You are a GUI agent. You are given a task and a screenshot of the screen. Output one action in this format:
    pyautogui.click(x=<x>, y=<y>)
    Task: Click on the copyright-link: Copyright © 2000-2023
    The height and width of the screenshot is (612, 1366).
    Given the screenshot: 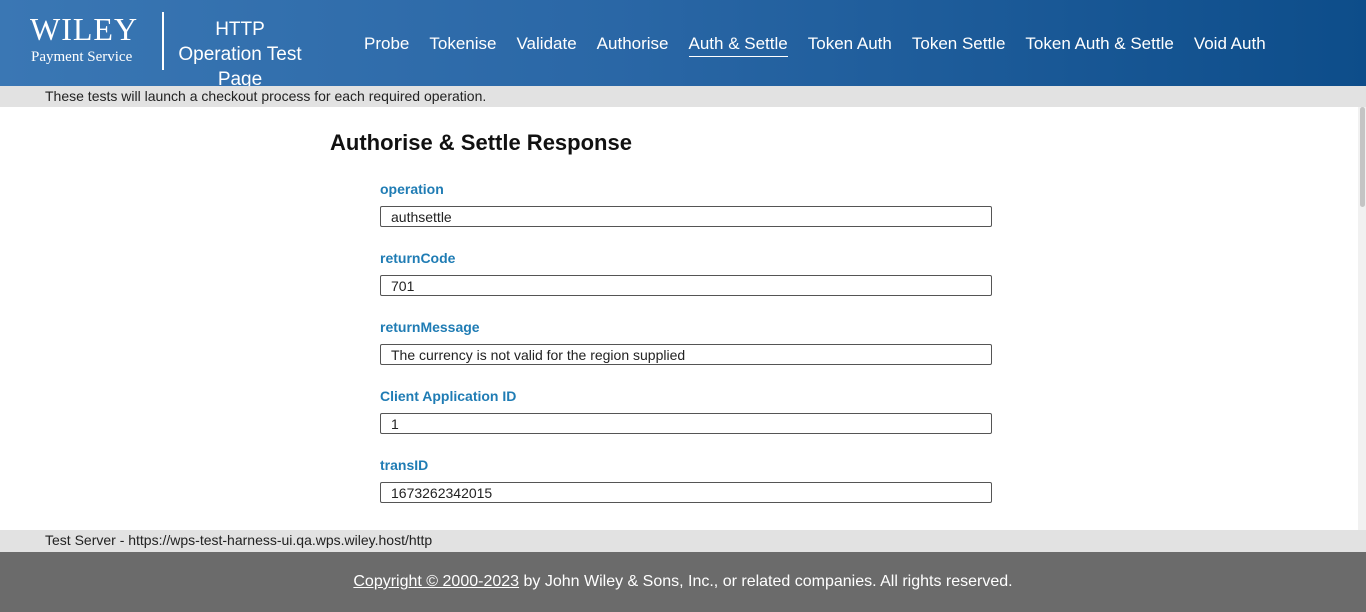 What is the action you would take?
    pyautogui.click(x=436, y=581)
    